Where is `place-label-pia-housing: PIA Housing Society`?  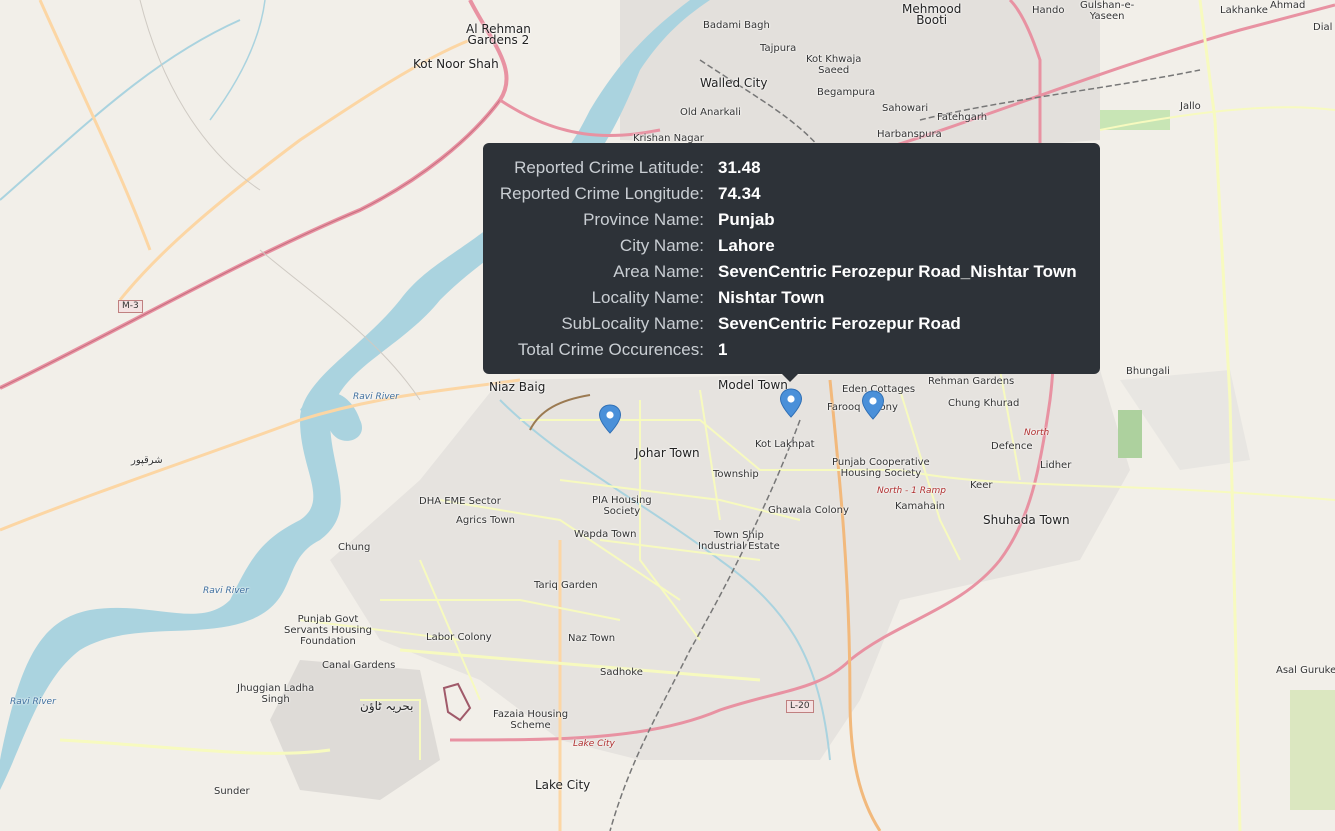
place-label-pia-housing: PIA Housing Society is located at coordinates (622, 506).